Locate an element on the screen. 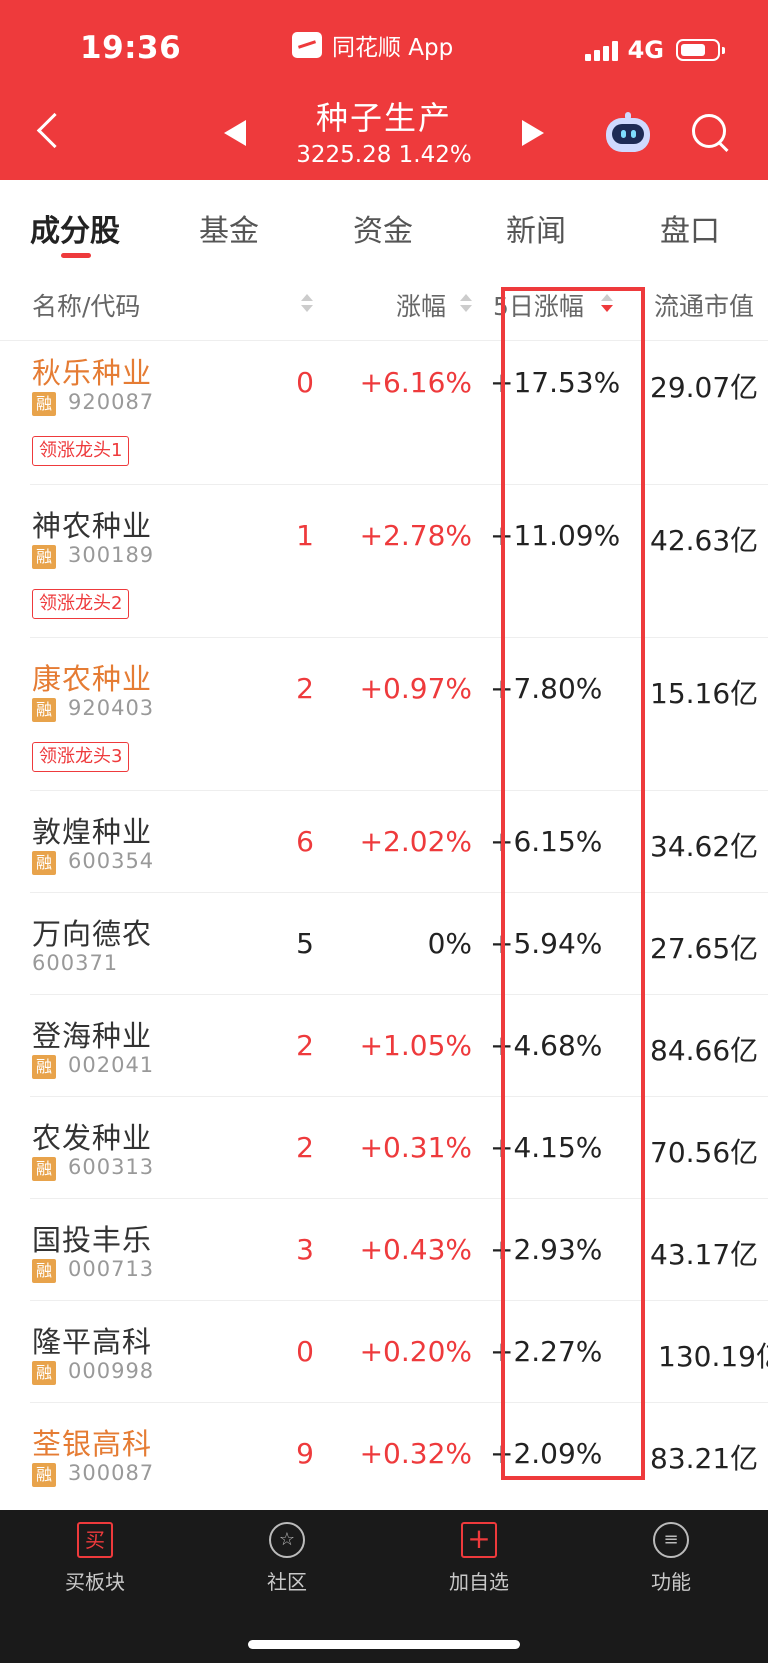 The width and height of the screenshot is (768, 1663). column-highlight-box is located at coordinates (573, 883).